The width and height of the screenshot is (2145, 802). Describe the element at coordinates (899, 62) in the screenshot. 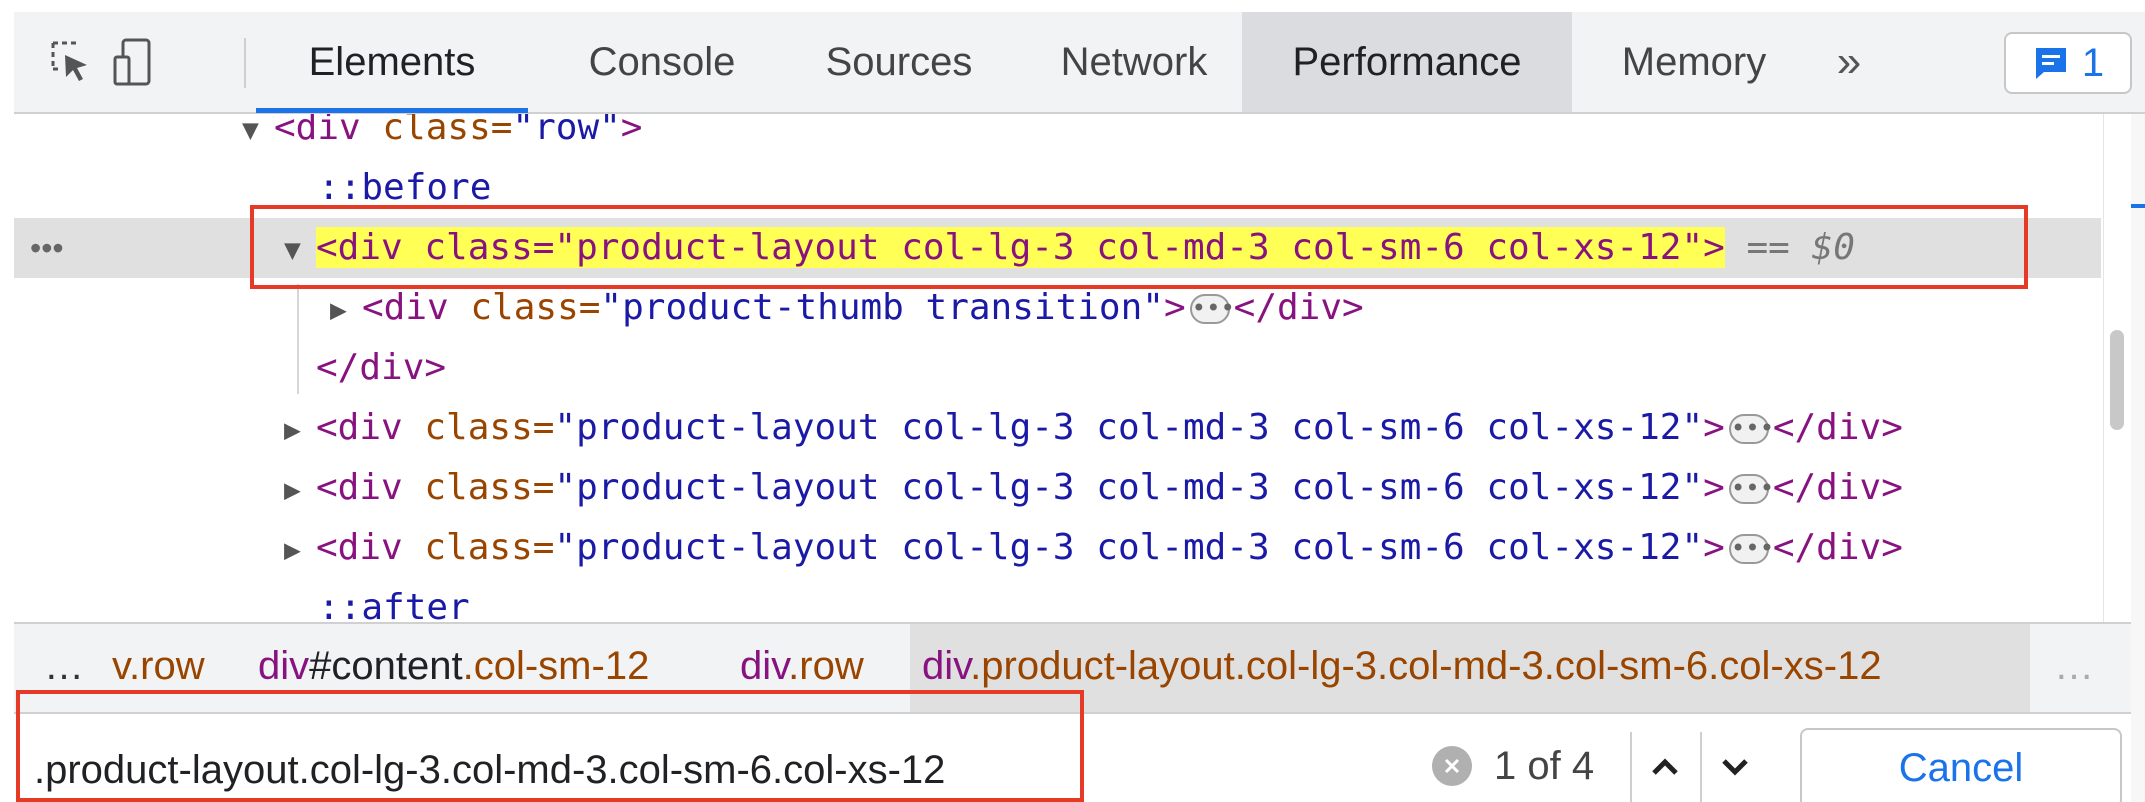

I see `tab-sources: Sources` at that location.